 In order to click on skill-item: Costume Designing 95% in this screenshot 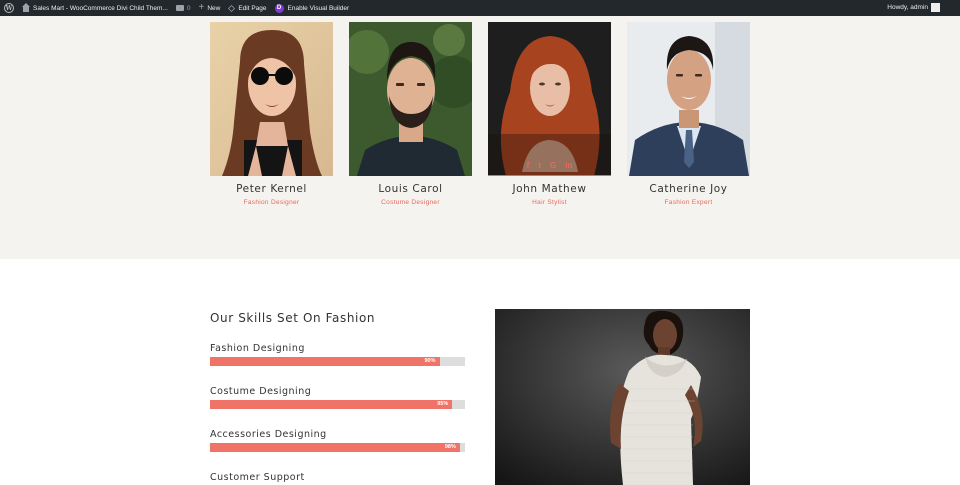, I will do `click(337, 397)`.